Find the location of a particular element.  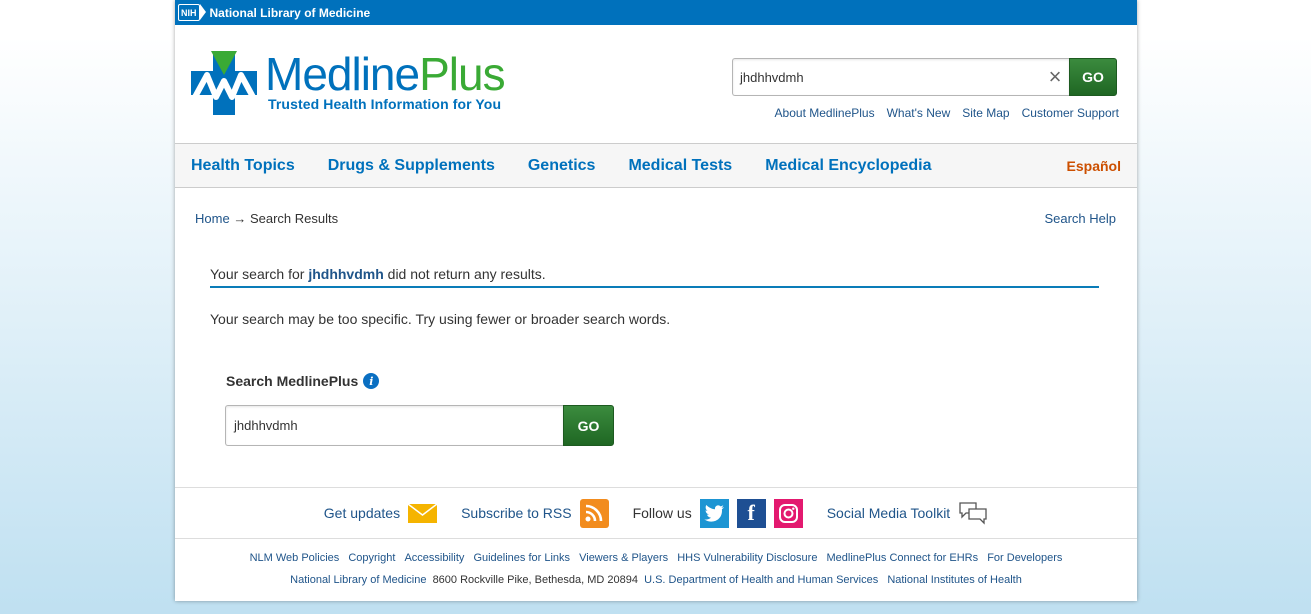

search-medlineplus-label: Search MedlinePlus is located at coordinates (292, 381).